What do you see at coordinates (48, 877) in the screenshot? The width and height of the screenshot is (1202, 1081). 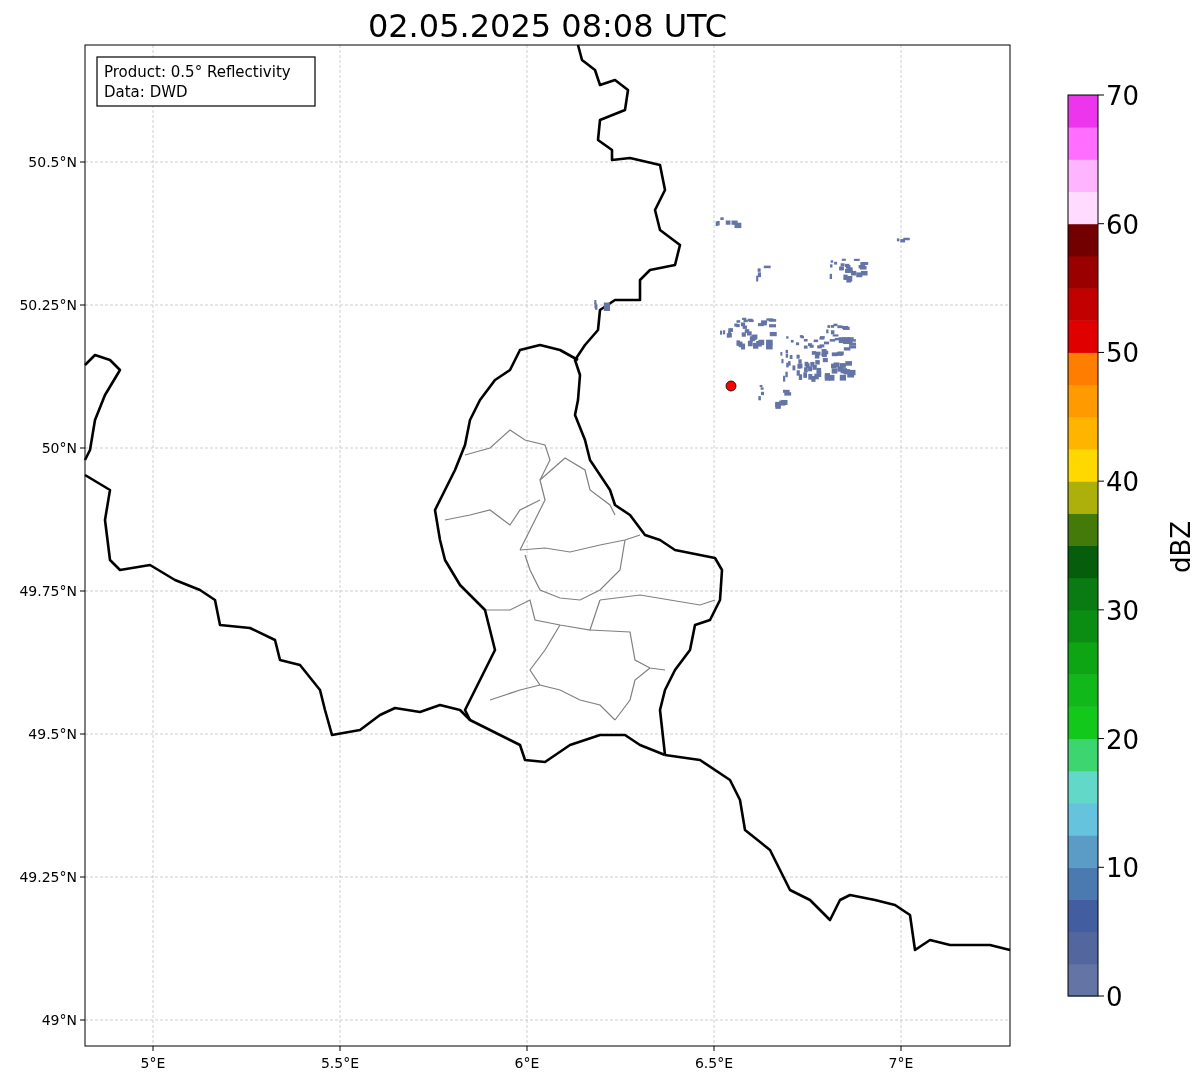 I see `latitude-label: 49.25°N` at bounding box center [48, 877].